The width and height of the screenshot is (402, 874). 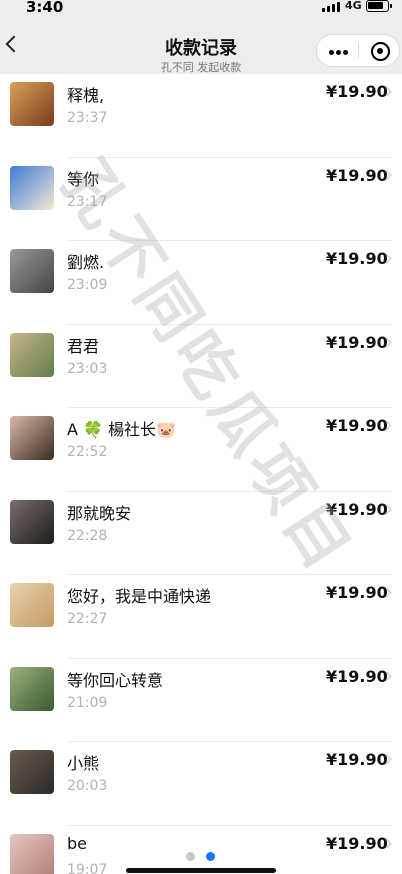 What do you see at coordinates (87, 285) in the screenshot?
I see `payment-time: 23:09` at bounding box center [87, 285].